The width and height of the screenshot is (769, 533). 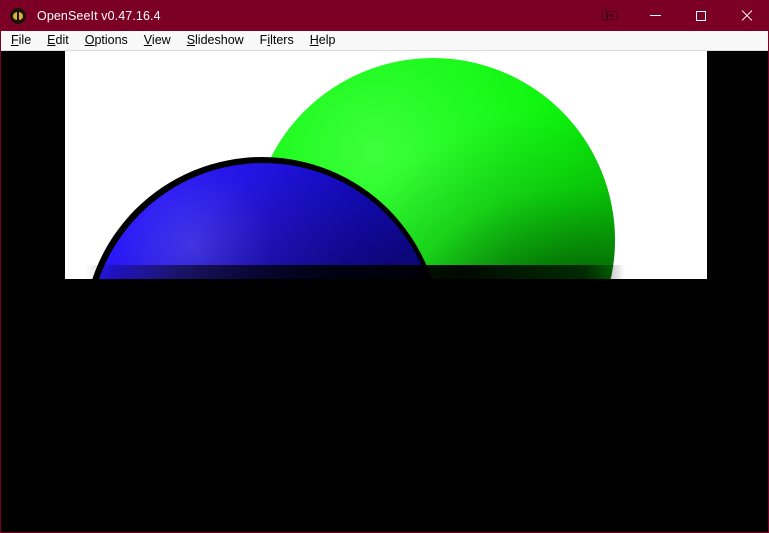 I want to click on close-button, so click(x=746, y=15).